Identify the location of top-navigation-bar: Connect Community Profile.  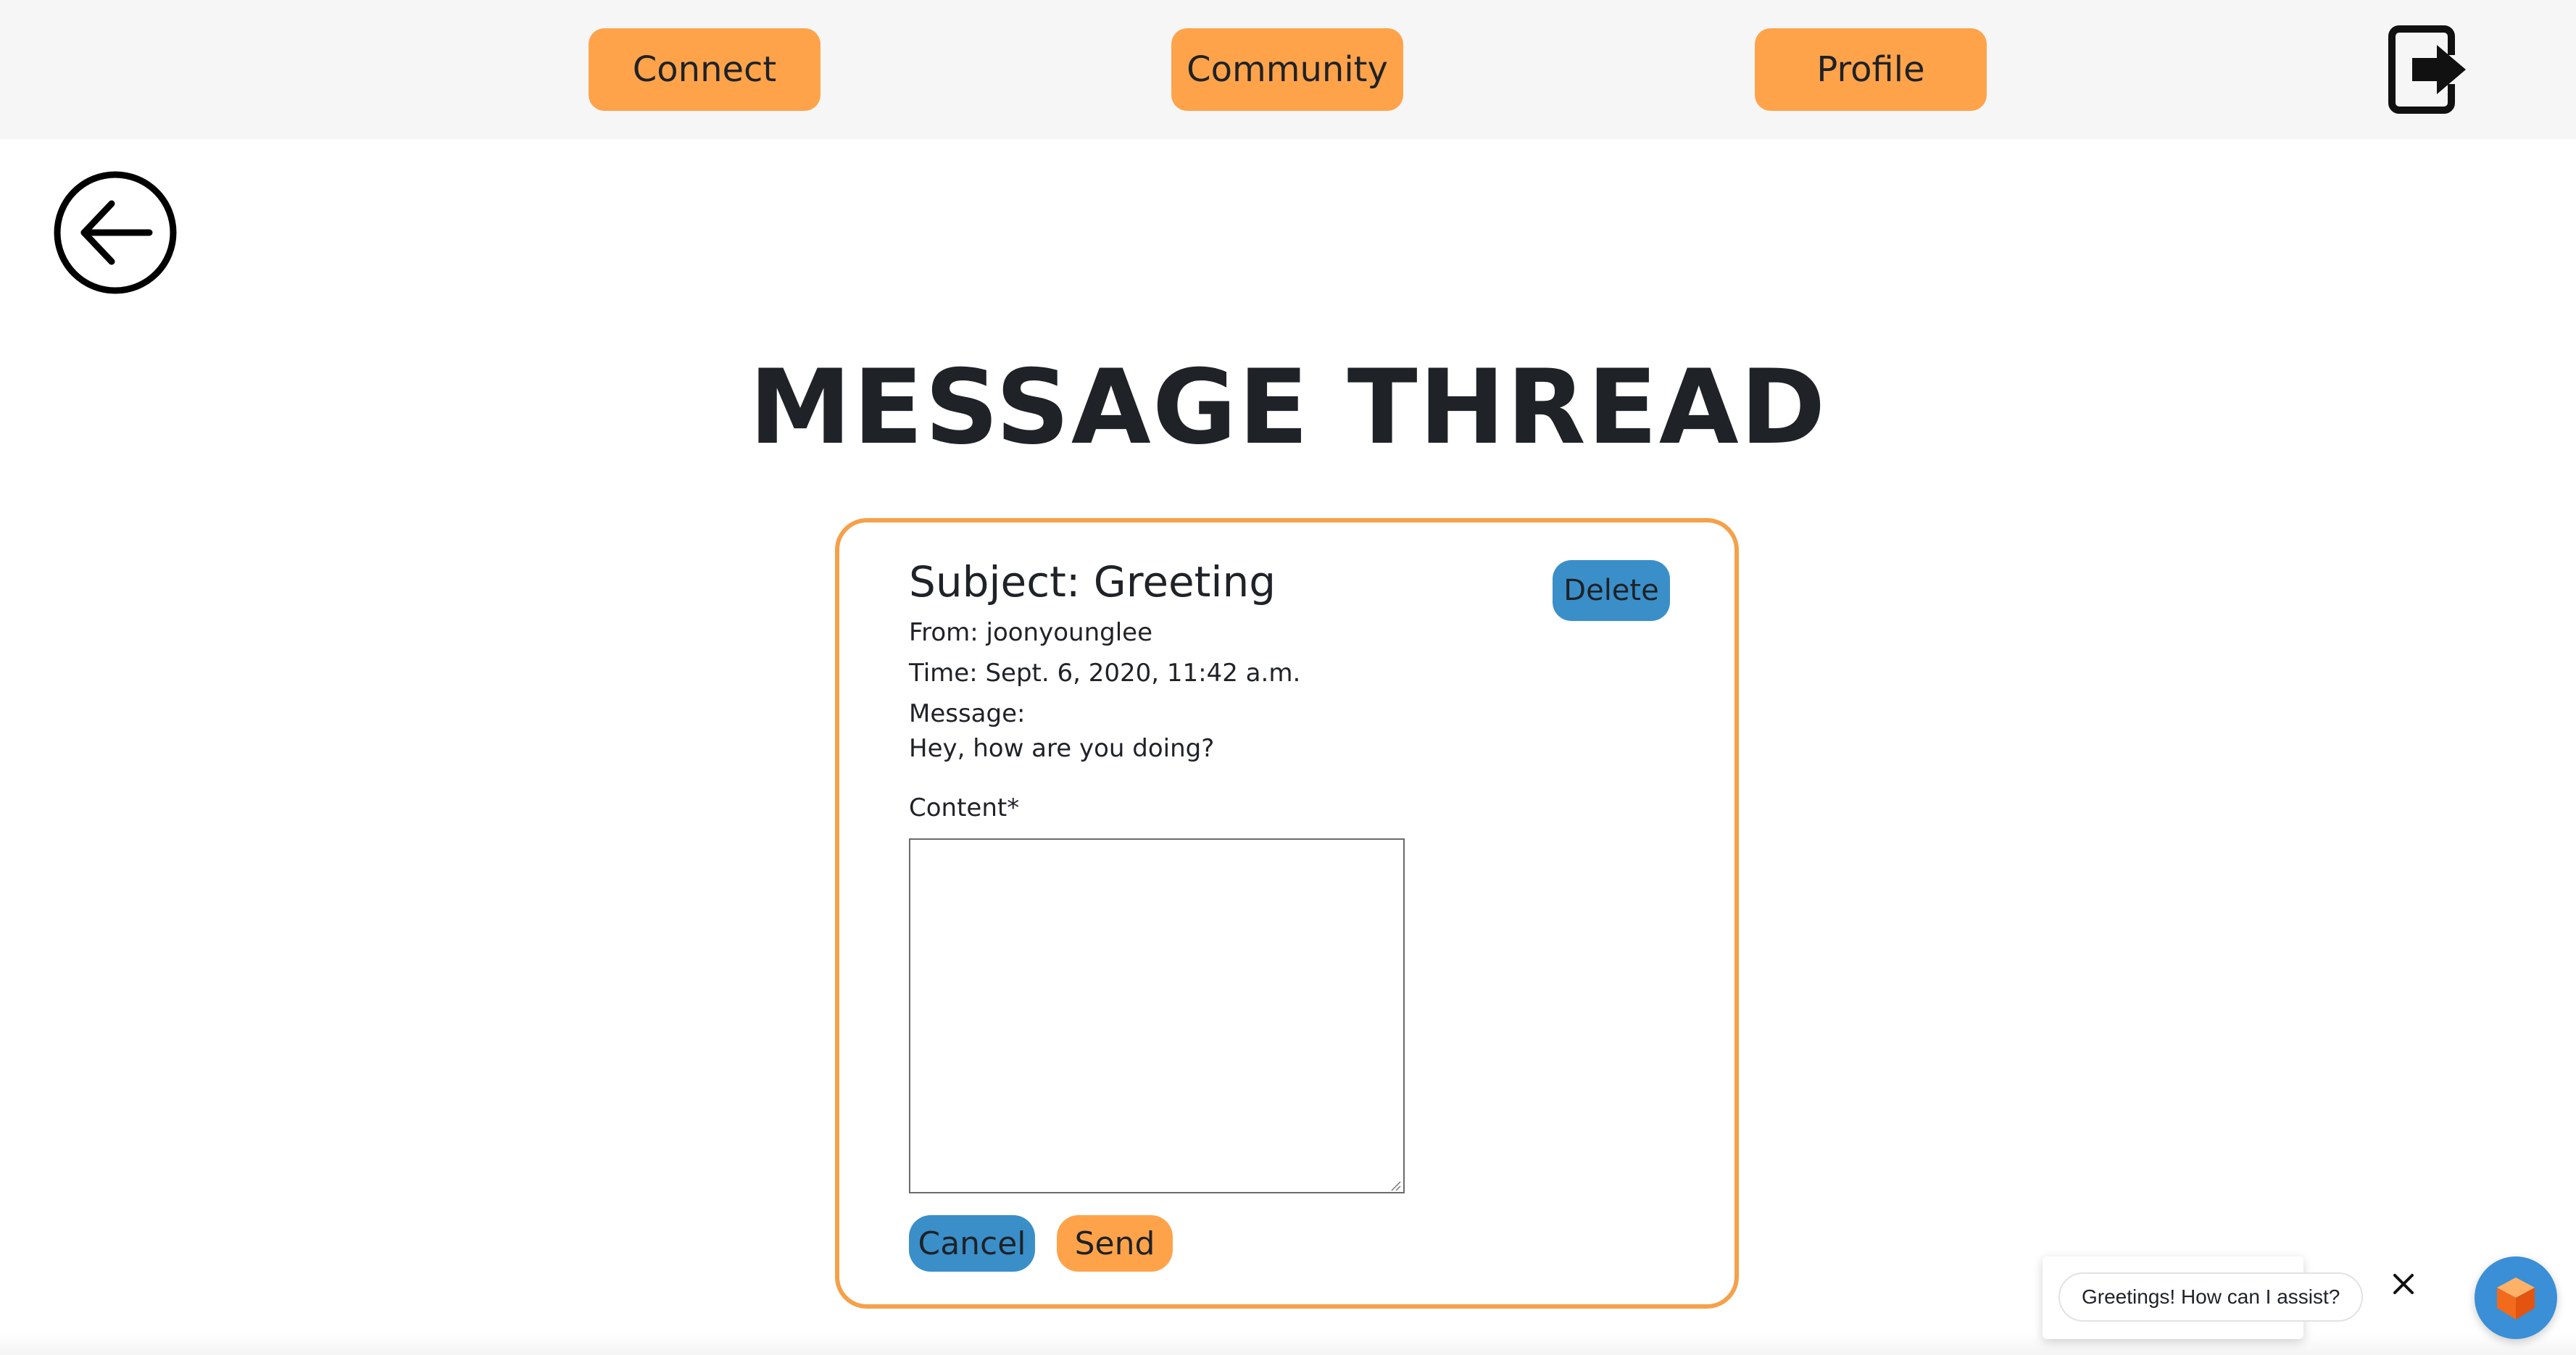
(1288, 69).